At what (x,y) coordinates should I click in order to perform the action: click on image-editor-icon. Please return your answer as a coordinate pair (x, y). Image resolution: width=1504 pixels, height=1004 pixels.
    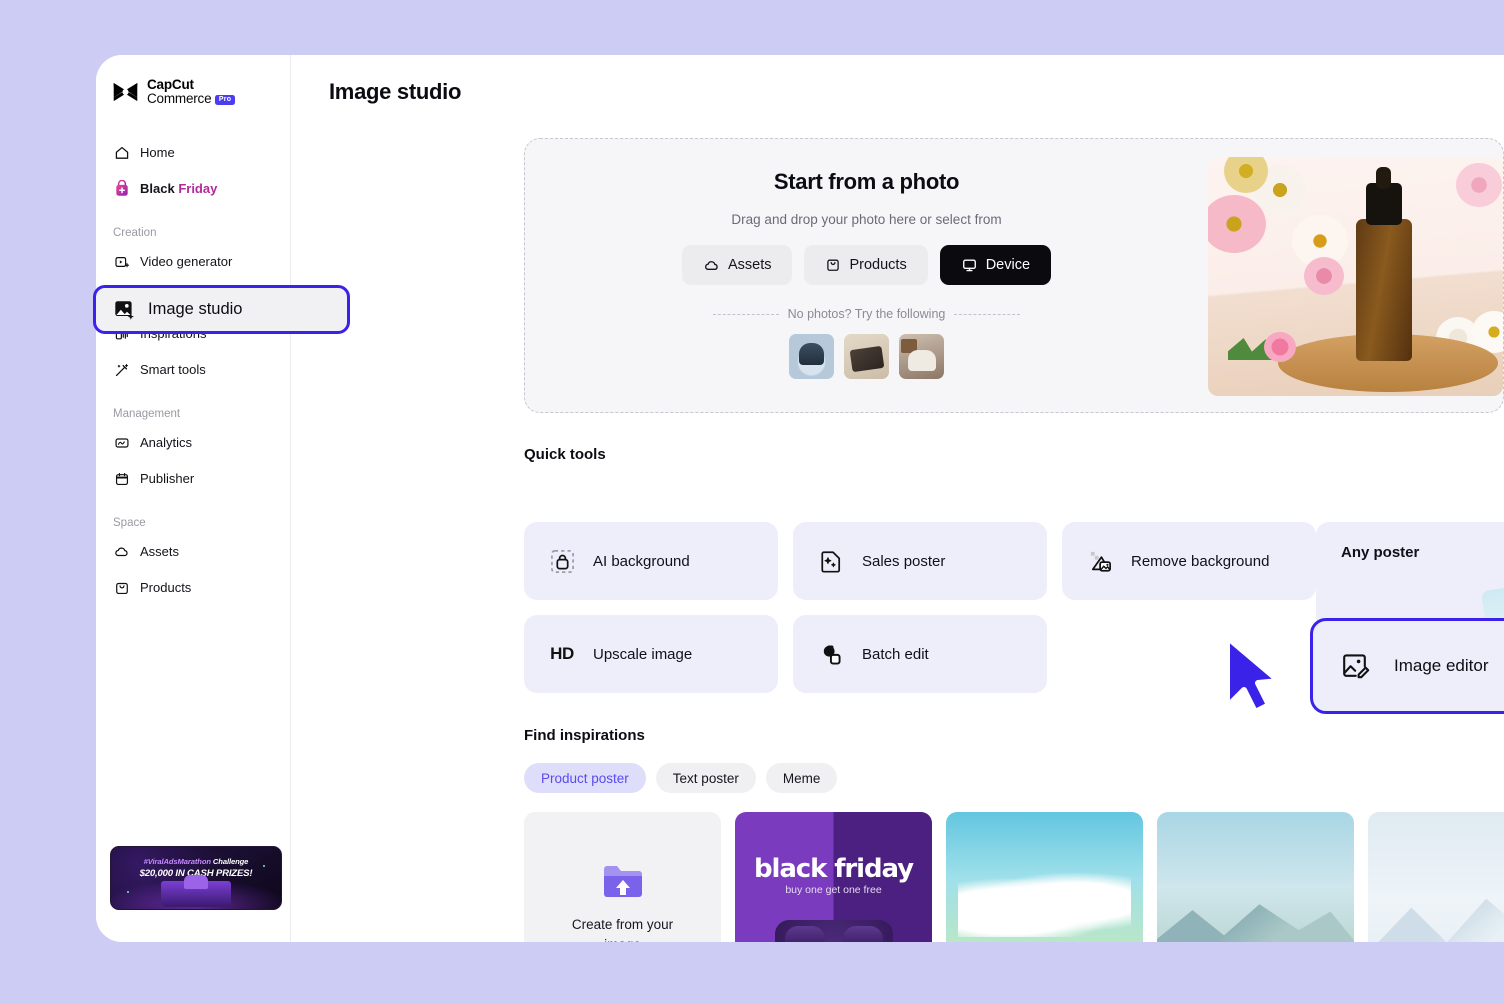
    Looking at the image, I should click on (1355, 666).